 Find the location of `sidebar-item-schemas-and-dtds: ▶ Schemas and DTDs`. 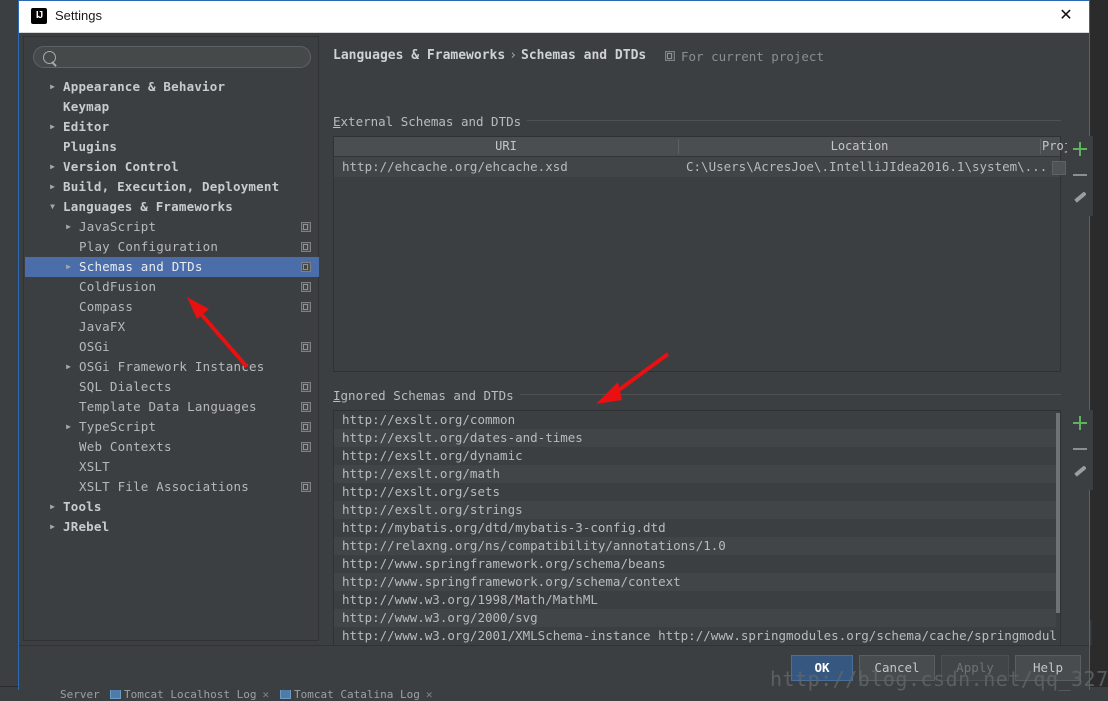

sidebar-item-schemas-and-dtds: ▶ Schemas and DTDs is located at coordinates (172, 267).